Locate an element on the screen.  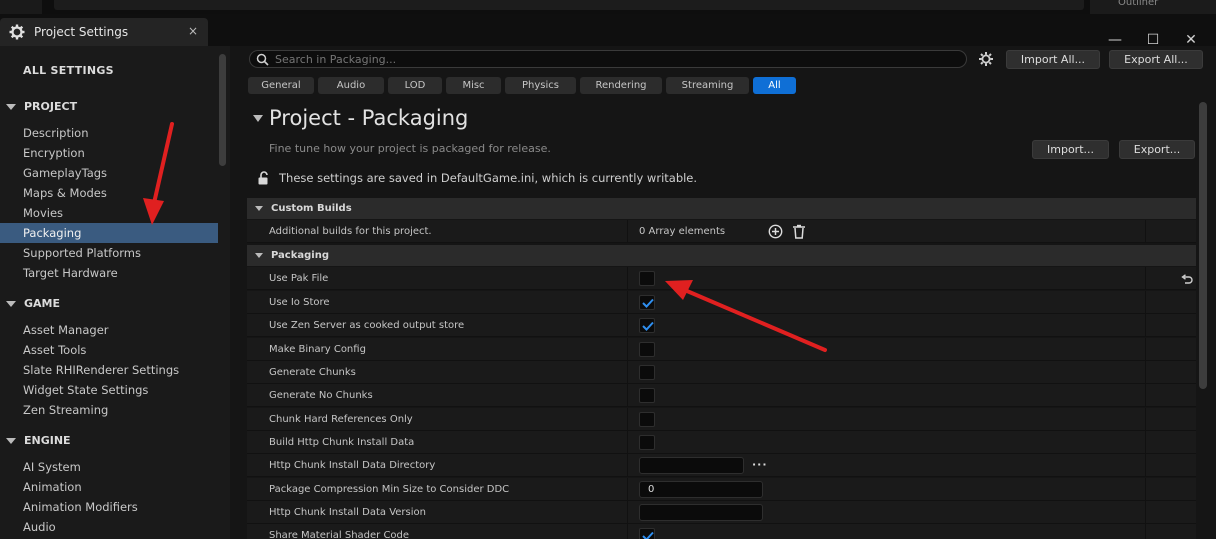
setting-row-use-io-store: Use Io Store is located at coordinates (721, 302).